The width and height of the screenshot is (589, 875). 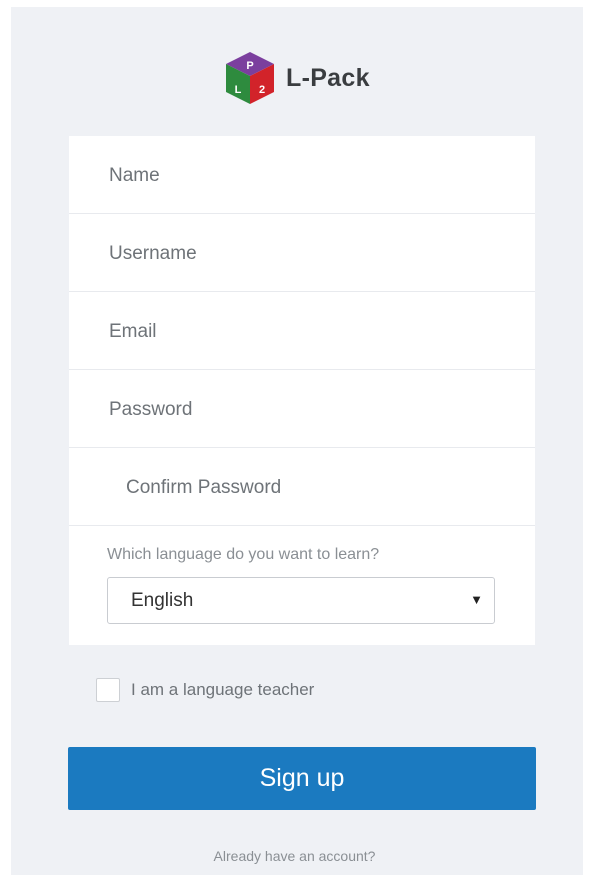 I want to click on email-field-row, so click(x=302, y=331).